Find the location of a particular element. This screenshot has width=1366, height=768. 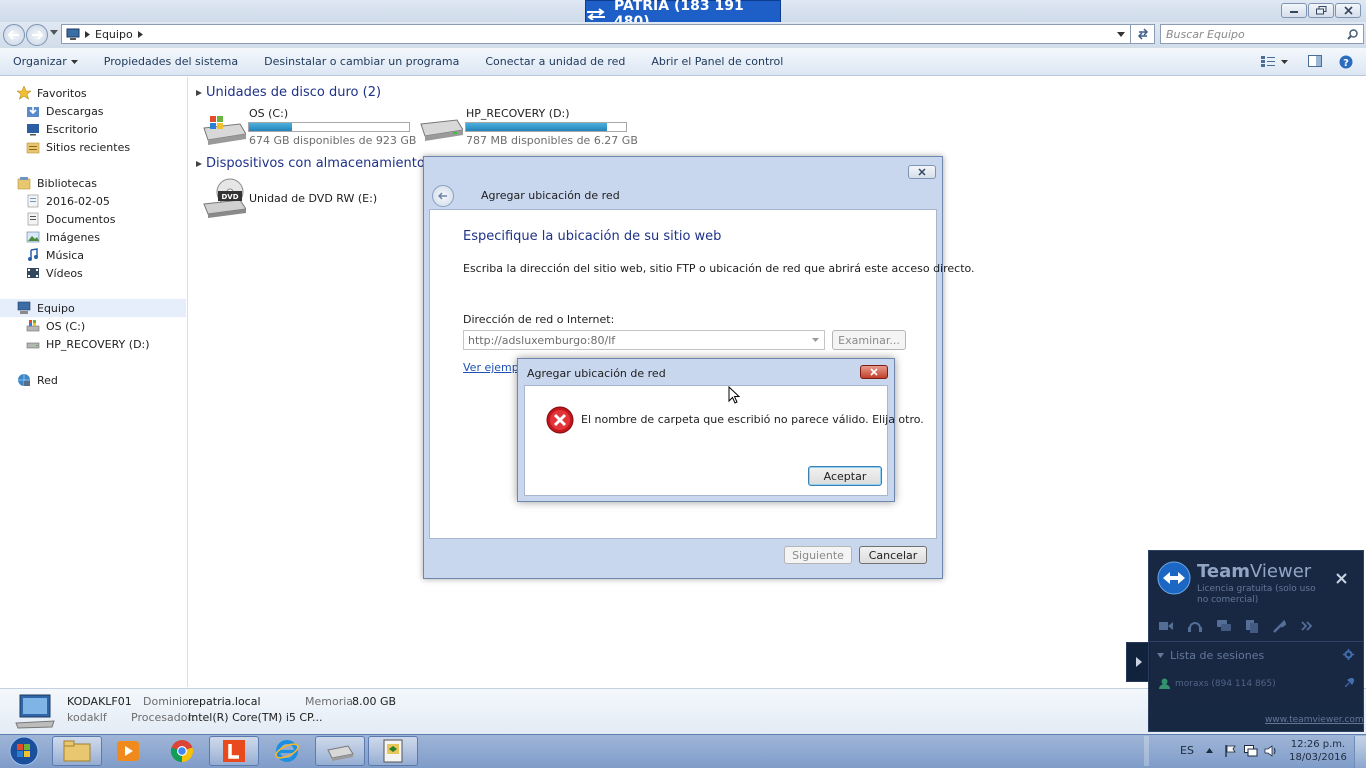

sidebar-item-music: Música is located at coordinates (55, 255).